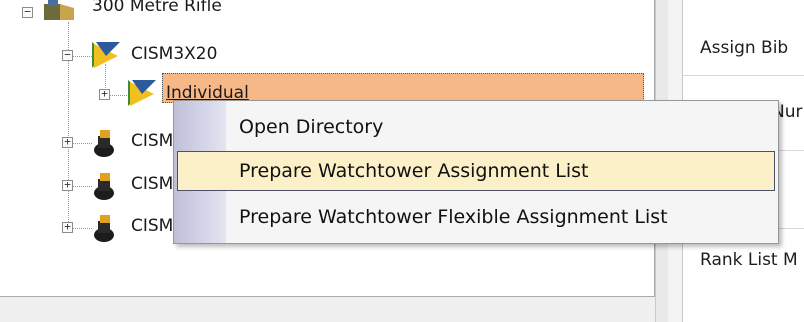  Describe the element at coordinates (104, 94) in the screenshot. I see `individual-expander: +` at that location.